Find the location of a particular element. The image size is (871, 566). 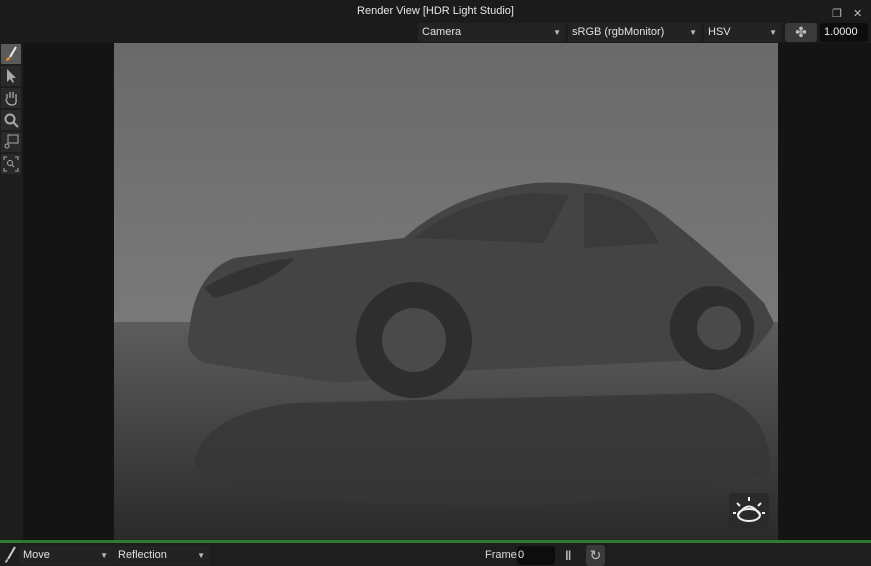

hand-icon is located at coordinates (11, 99).